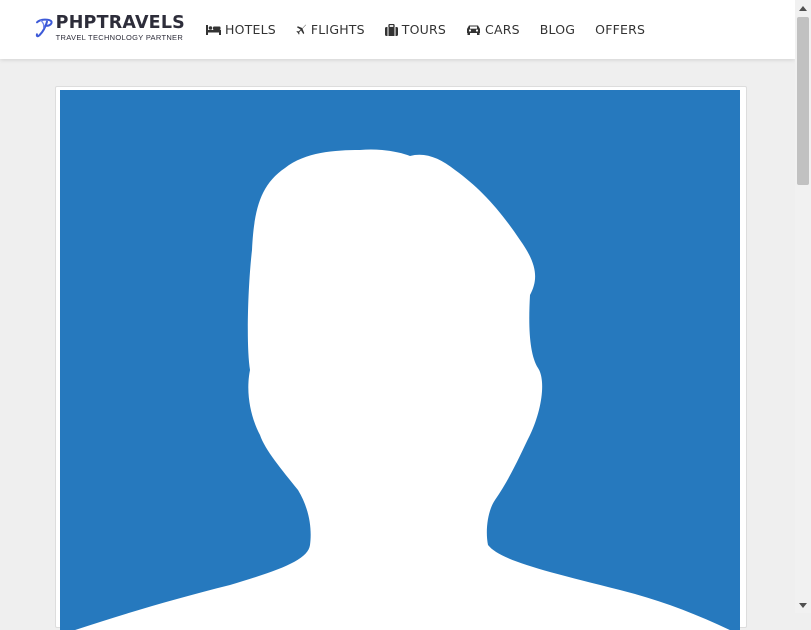  I want to click on nav-tours: TOURS, so click(415, 29).